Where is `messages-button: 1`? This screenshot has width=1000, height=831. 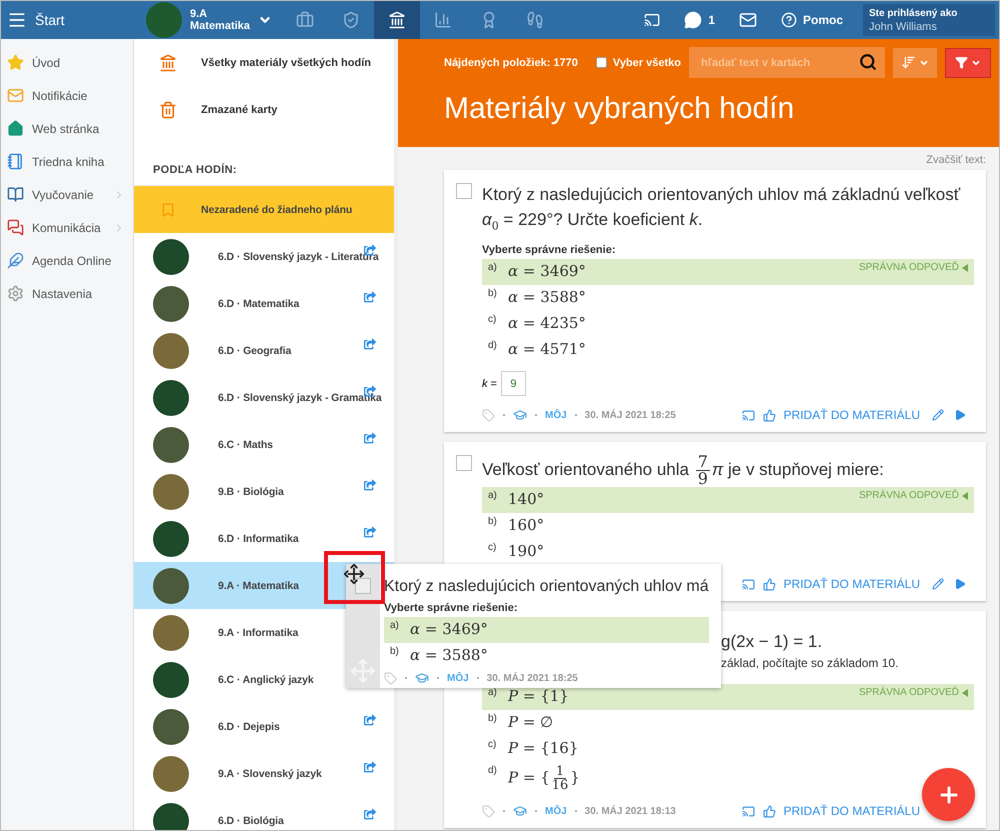 messages-button: 1 is located at coordinates (699, 20).